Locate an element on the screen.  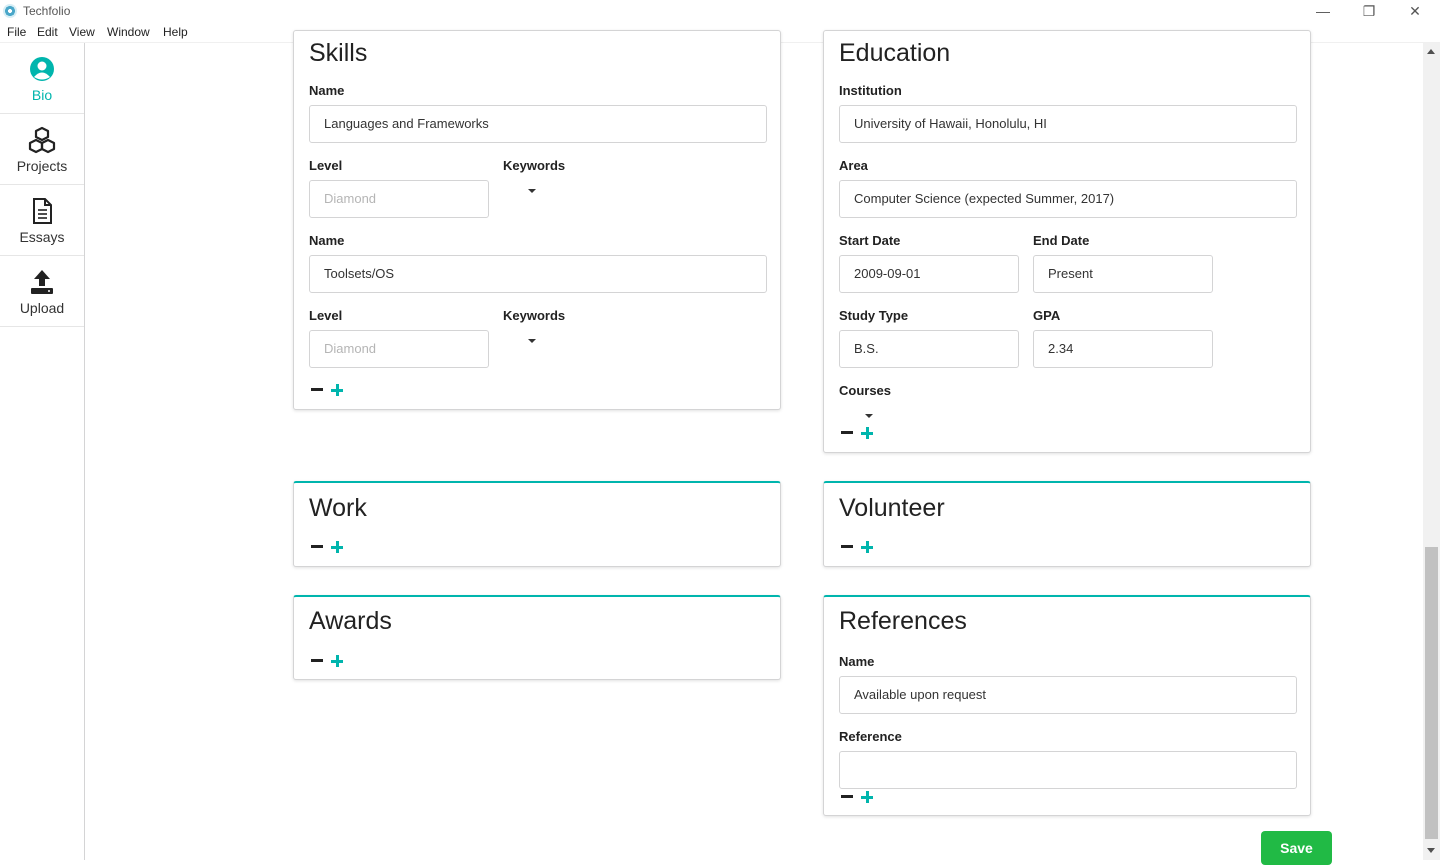
scroll-down-arrow-icon is located at coordinates (1431, 850).